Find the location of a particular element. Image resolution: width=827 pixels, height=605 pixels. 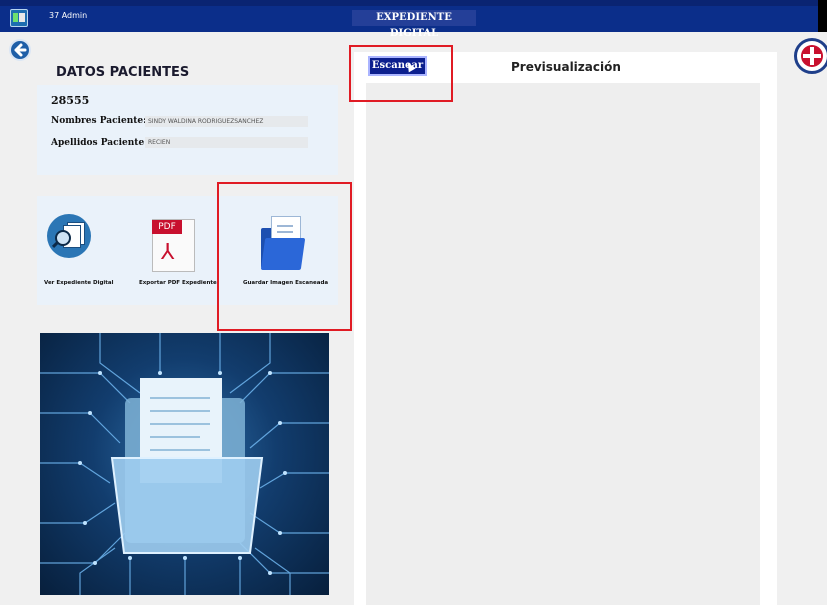

apellidos-field: RECIEN is located at coordinates (226, 142).